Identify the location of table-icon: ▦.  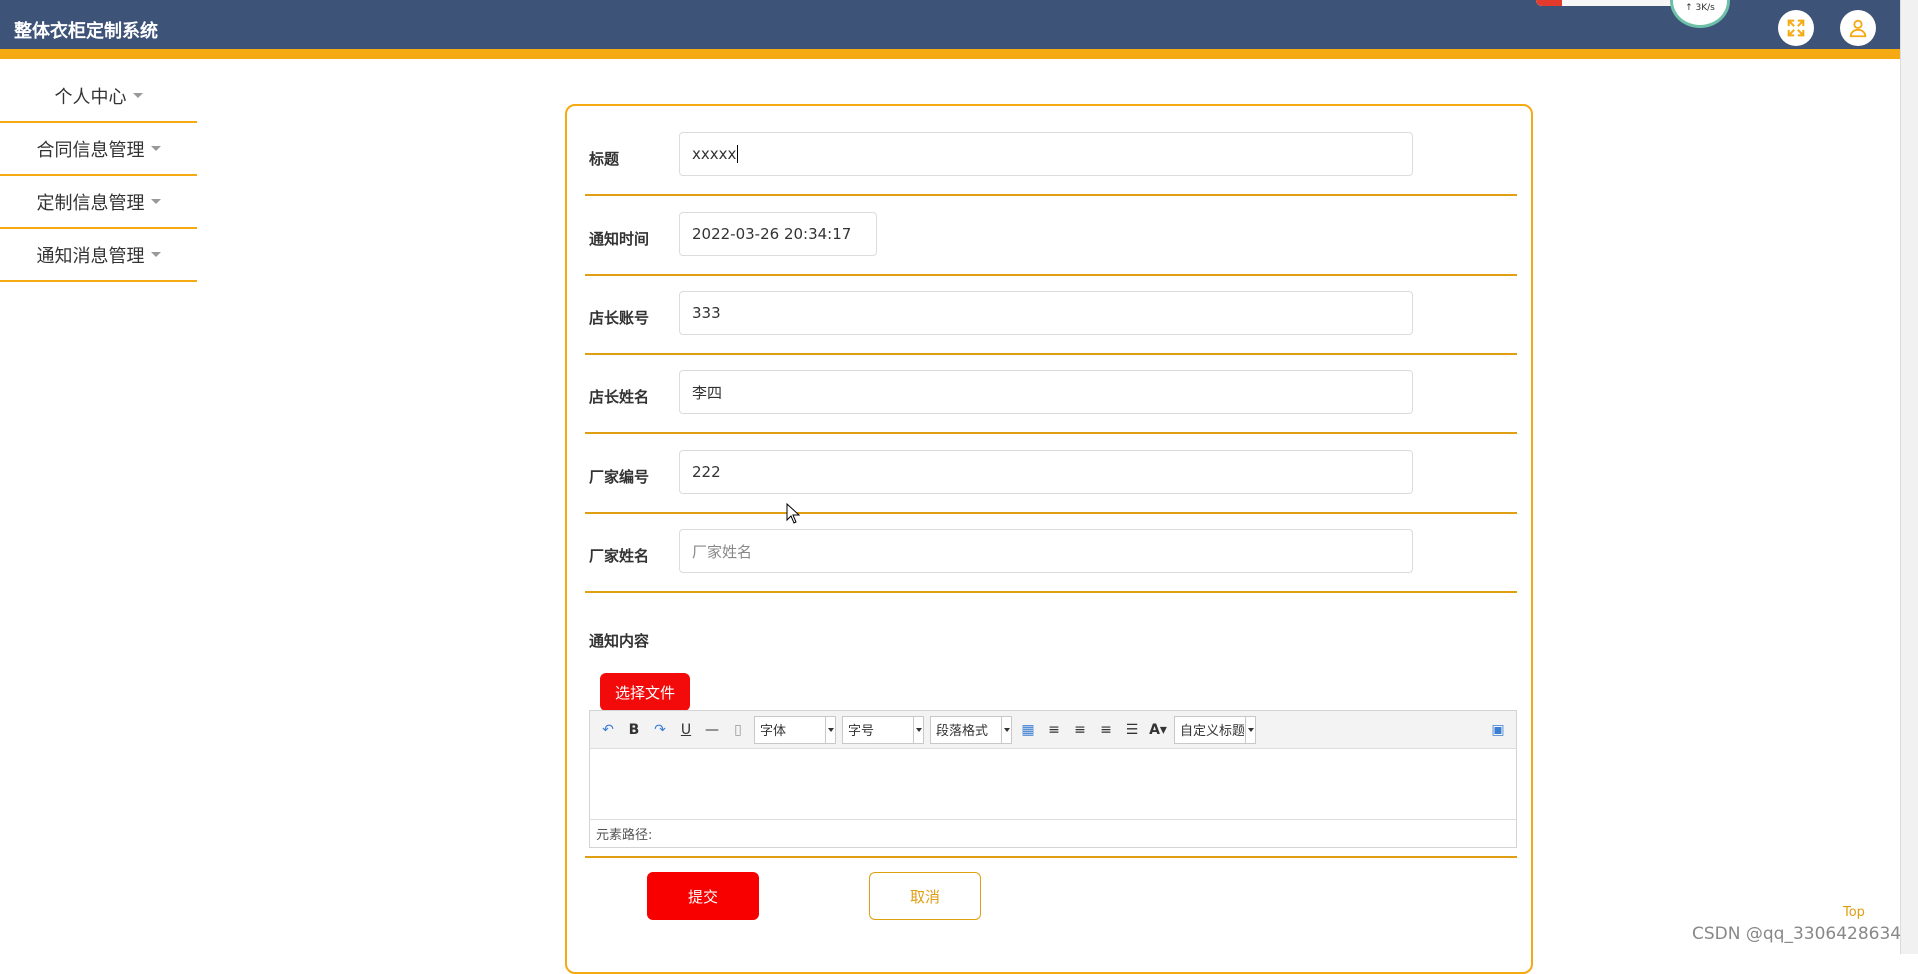
(1028, 730).